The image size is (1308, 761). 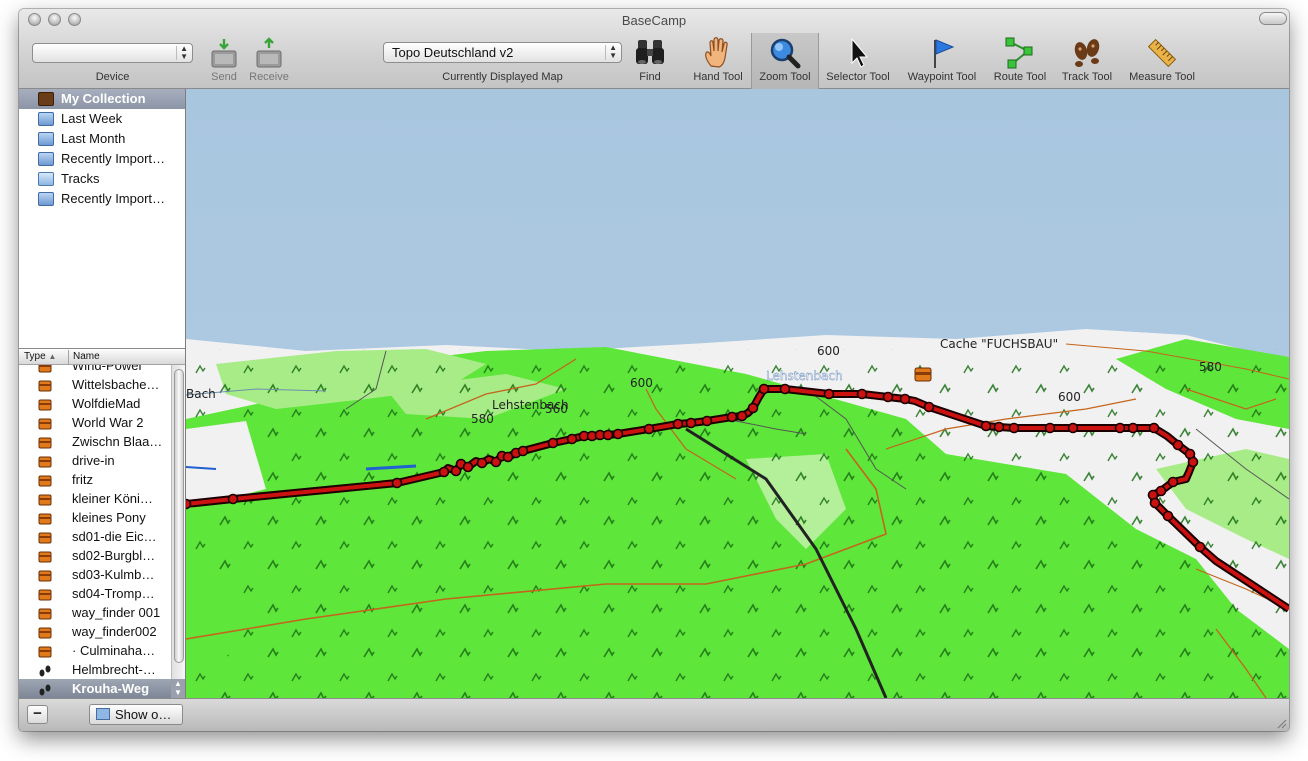 What do you see at coordinates (942, 61) in the screenshot?
I see `waypoint-tool-button: Waypoint Tool` at bounding box center [942, 61].